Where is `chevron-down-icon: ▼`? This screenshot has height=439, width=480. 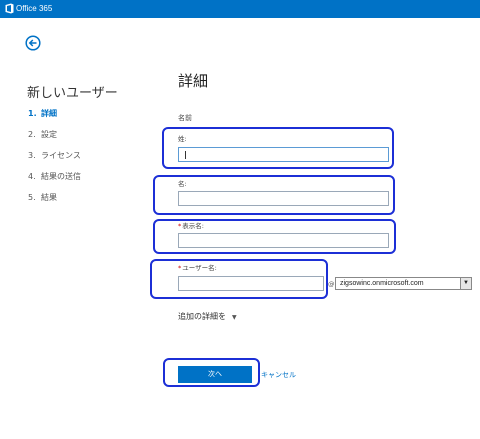
chevron-down-icon: ▼ is located at coordinates (234, 317).